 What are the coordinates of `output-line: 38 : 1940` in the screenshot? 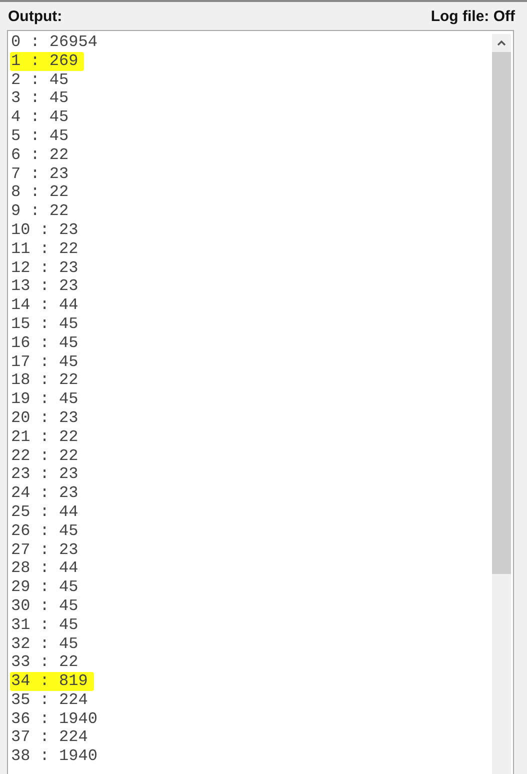 It's located at (54, 756).